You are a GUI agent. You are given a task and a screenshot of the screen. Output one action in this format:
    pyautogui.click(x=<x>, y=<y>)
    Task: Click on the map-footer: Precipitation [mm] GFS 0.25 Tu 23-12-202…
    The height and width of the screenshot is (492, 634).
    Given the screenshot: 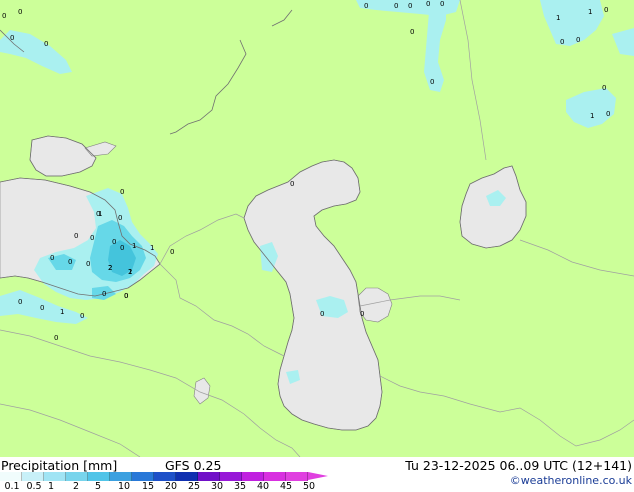 What is the action you would take?
    pyautogui.click(x=317, y=474)
    